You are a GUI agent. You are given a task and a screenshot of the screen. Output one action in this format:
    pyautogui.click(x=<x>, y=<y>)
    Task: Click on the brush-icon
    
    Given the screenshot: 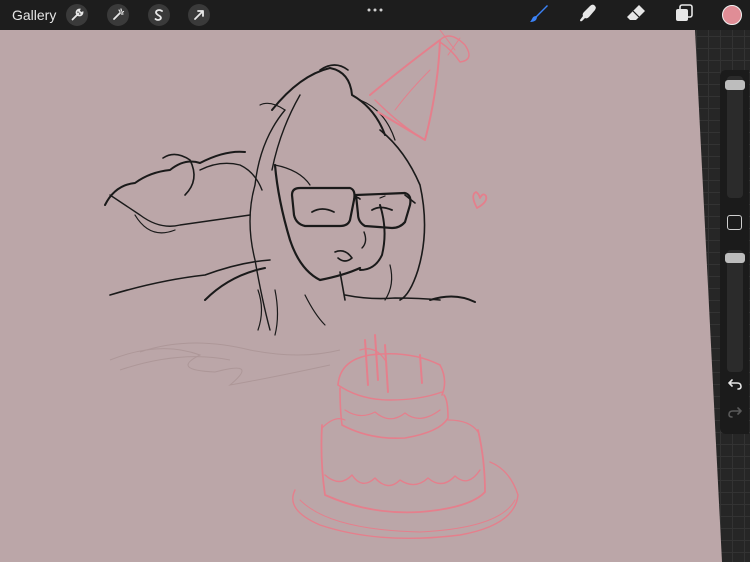 What is the action you would take?
    pyautogui.click(x=539, y=15)
    